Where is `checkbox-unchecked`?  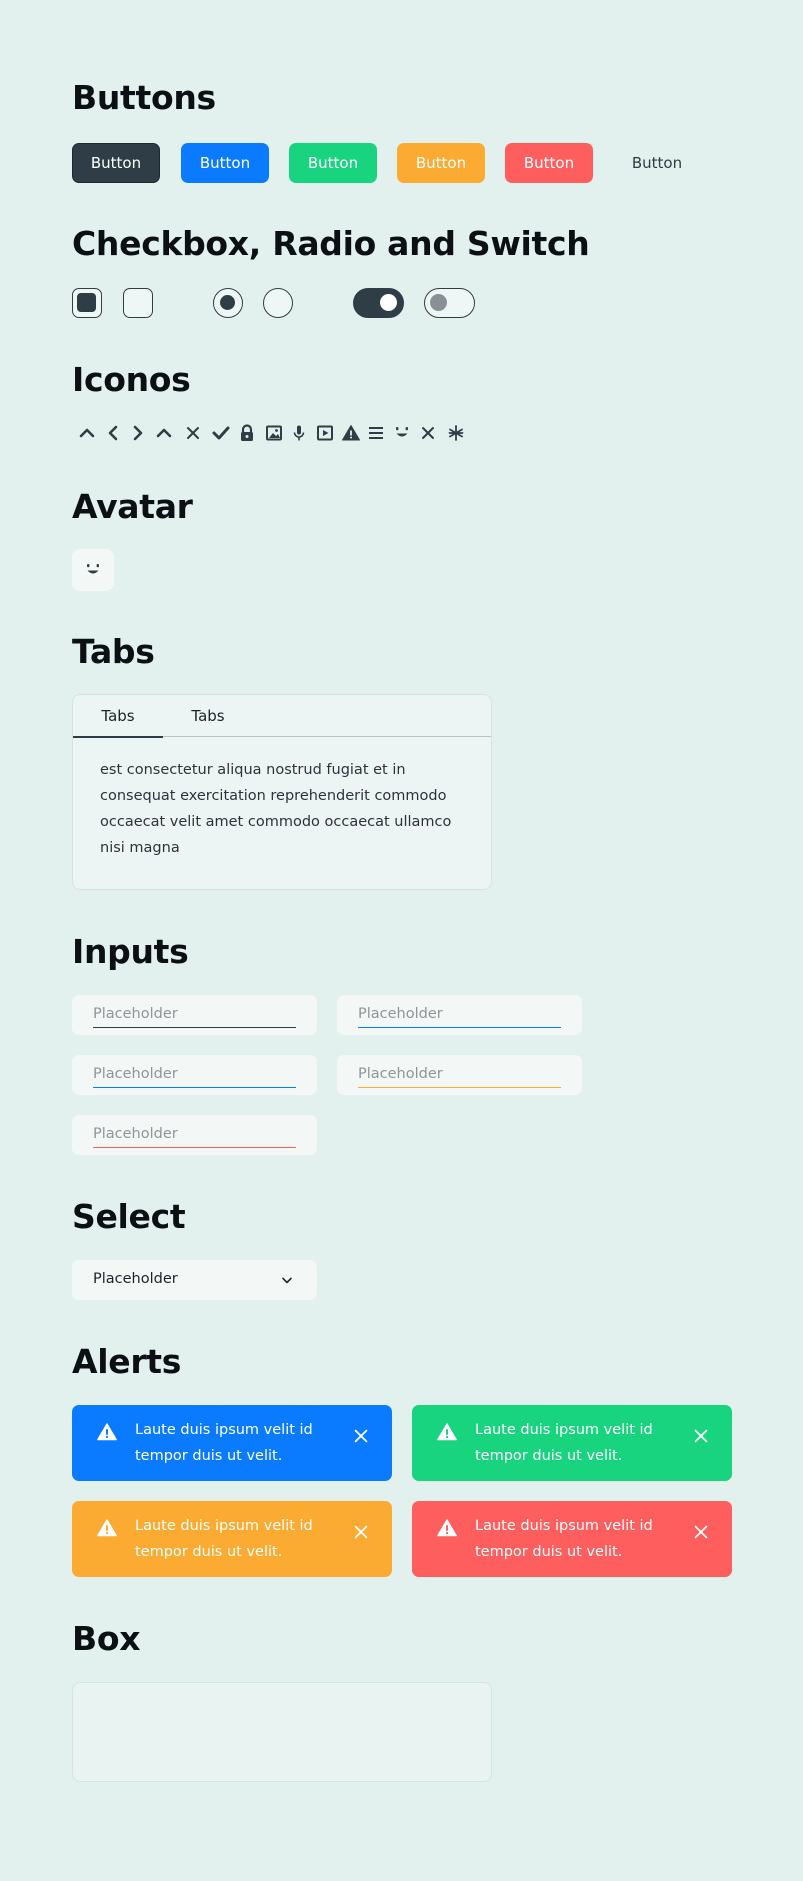 checkbox-unchecked is located at coordinates (138, 303).